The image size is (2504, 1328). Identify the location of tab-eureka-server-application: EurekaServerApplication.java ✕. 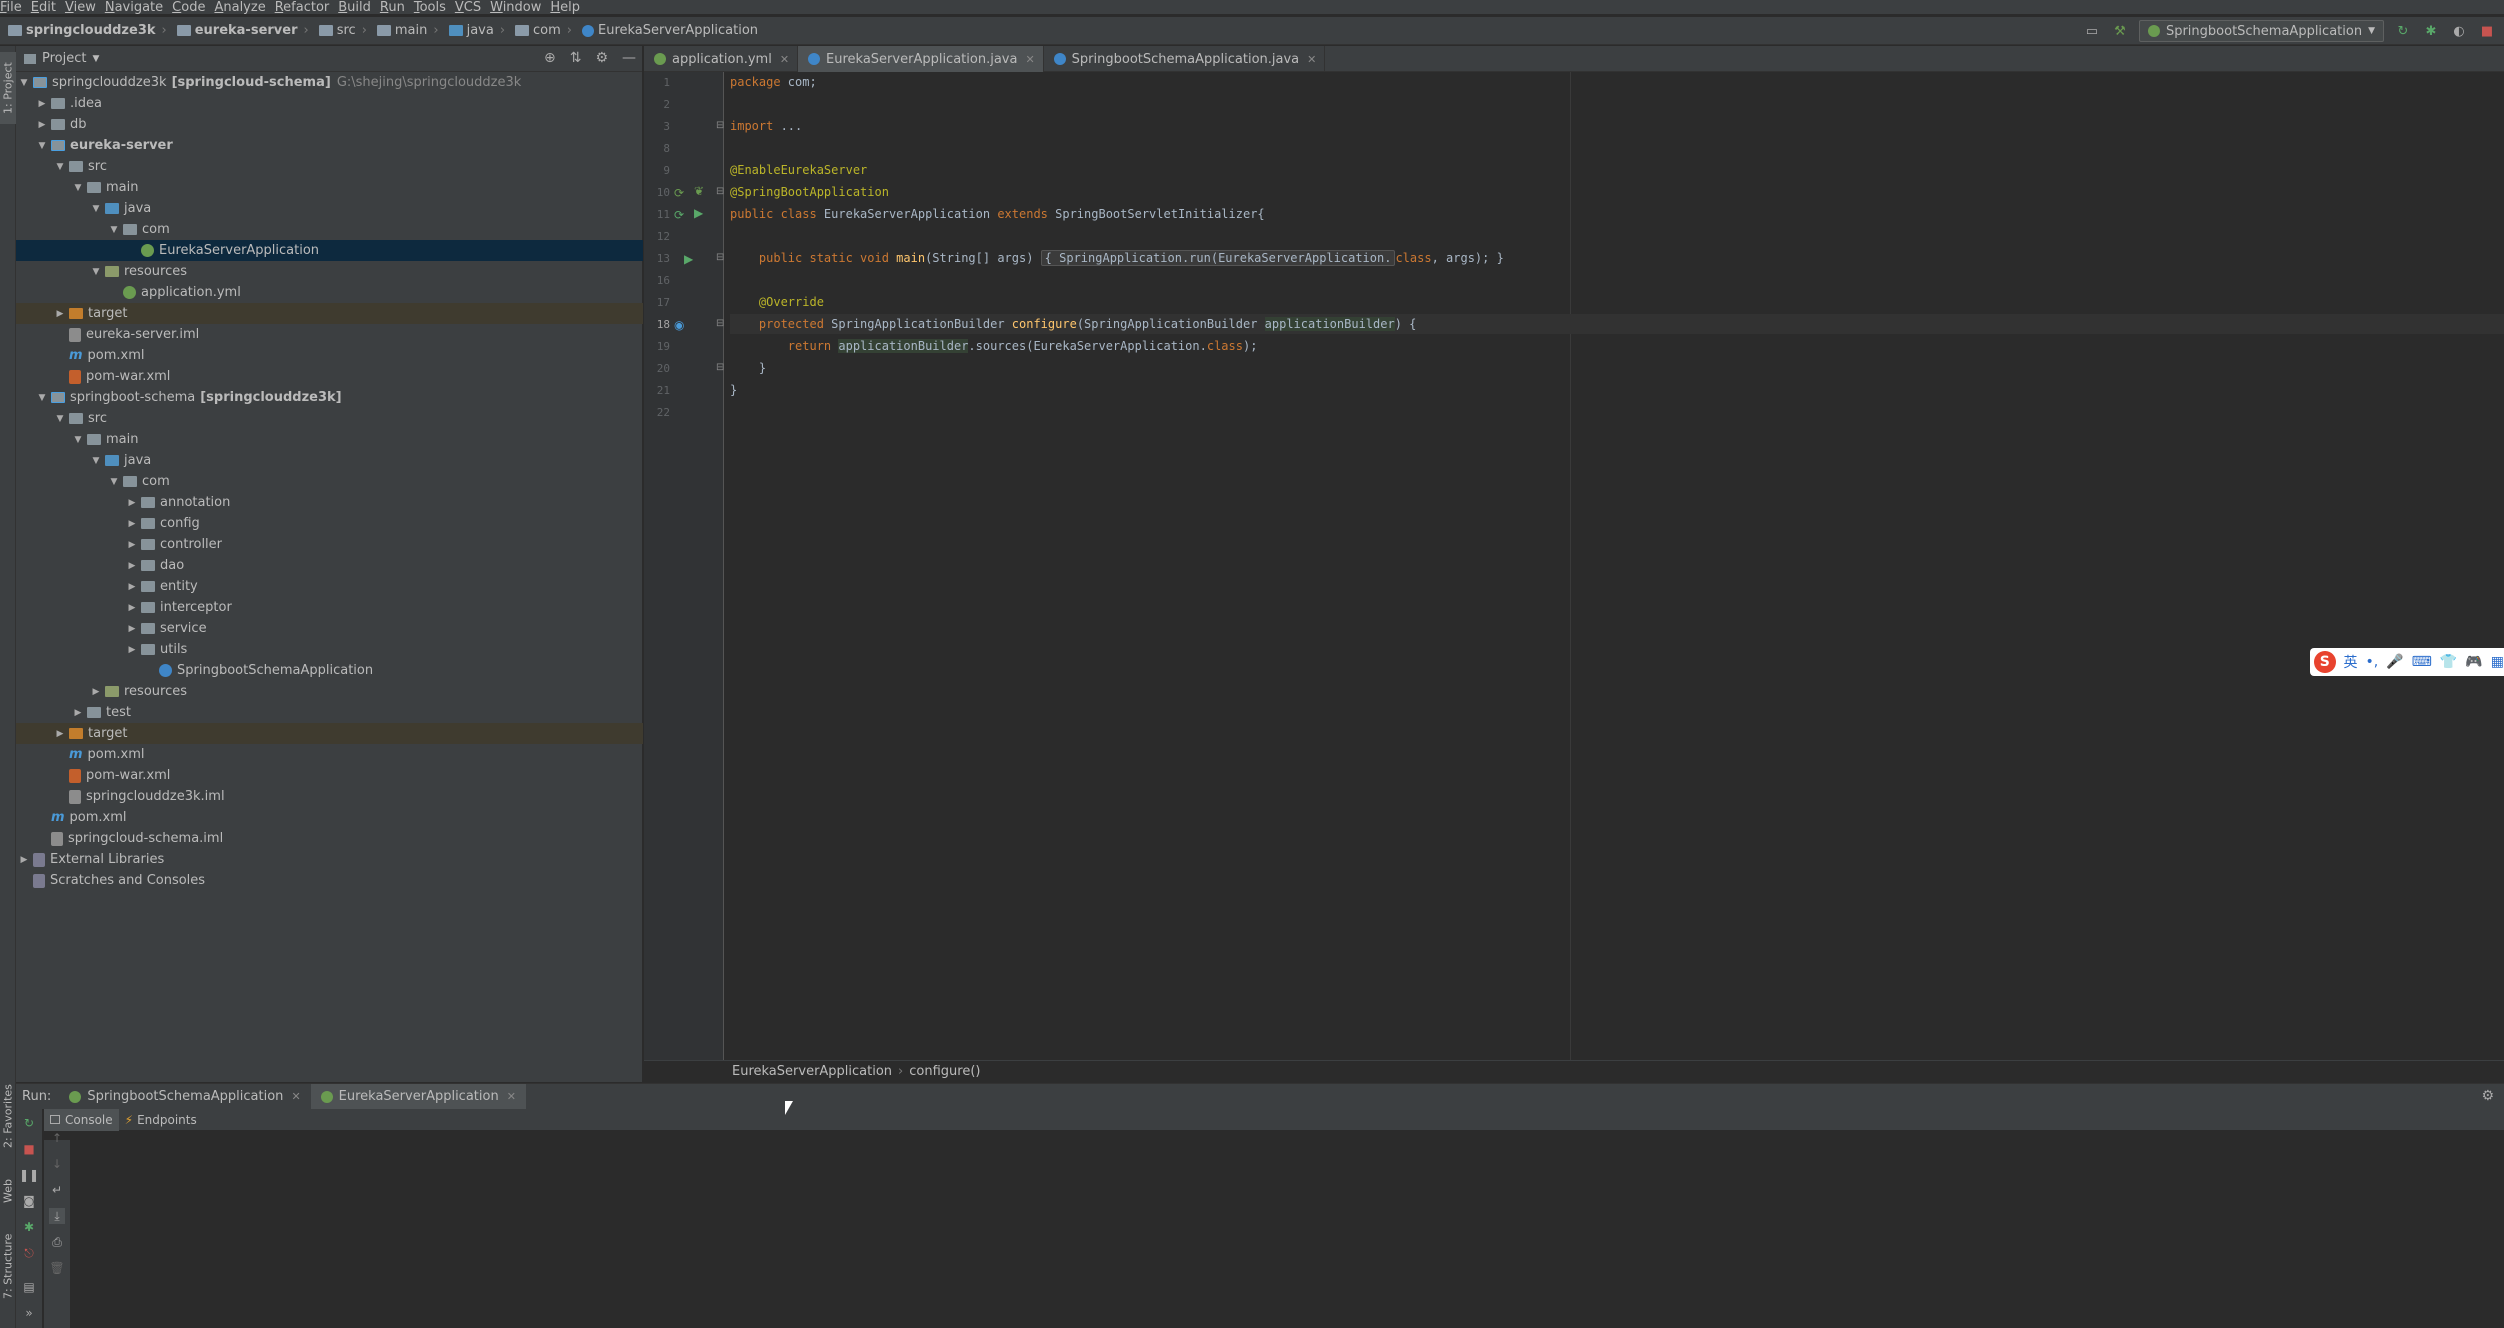
(921, 59).